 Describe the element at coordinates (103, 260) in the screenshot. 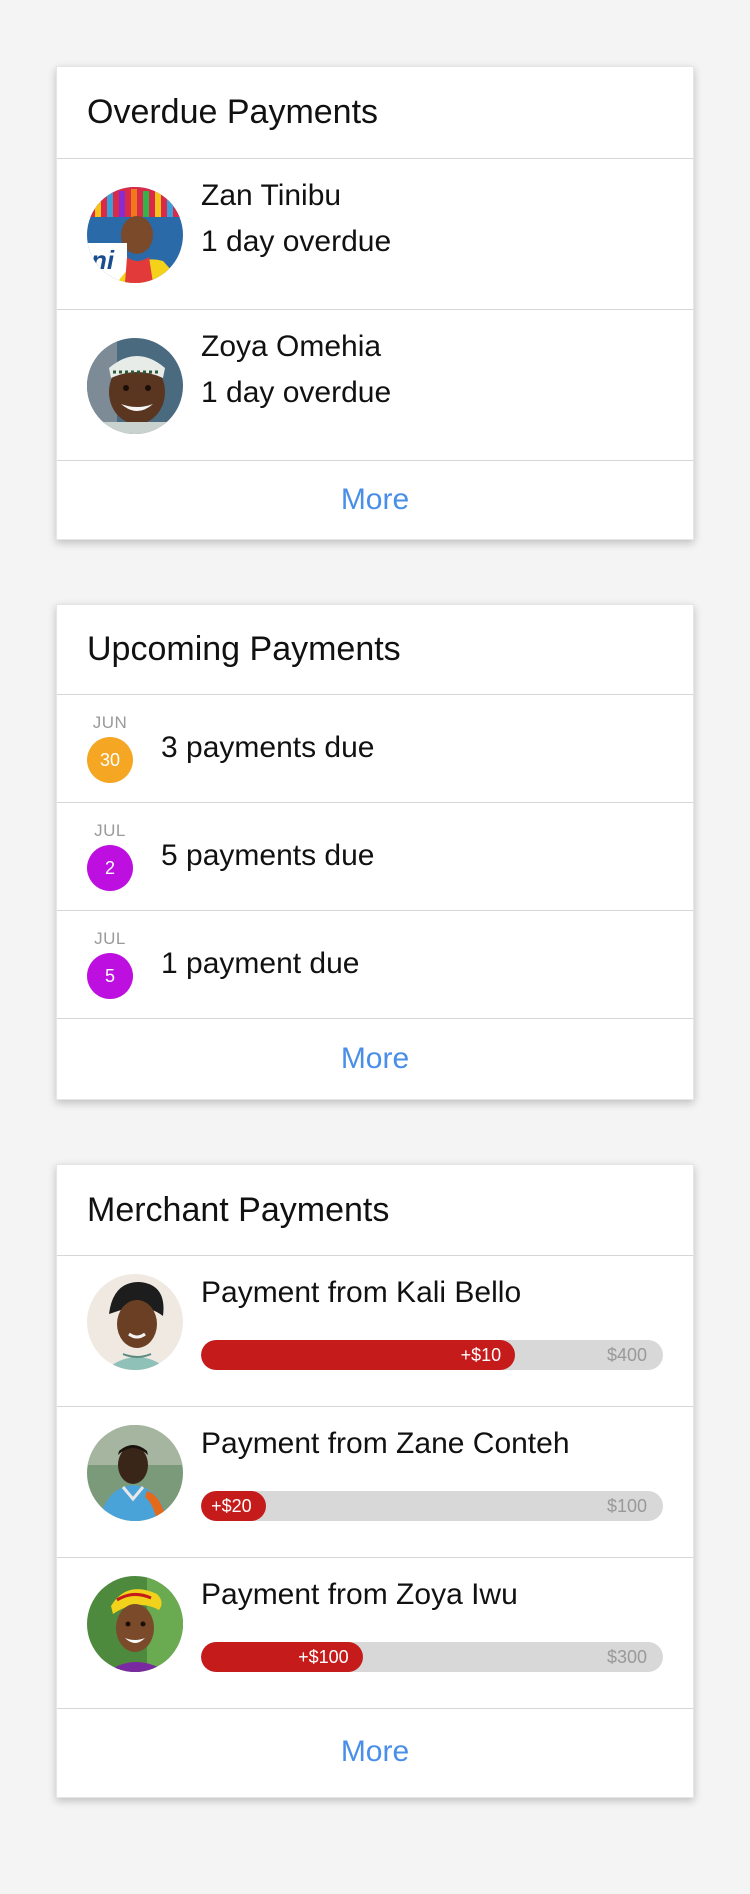

I see `svg-text: ni` at that location.